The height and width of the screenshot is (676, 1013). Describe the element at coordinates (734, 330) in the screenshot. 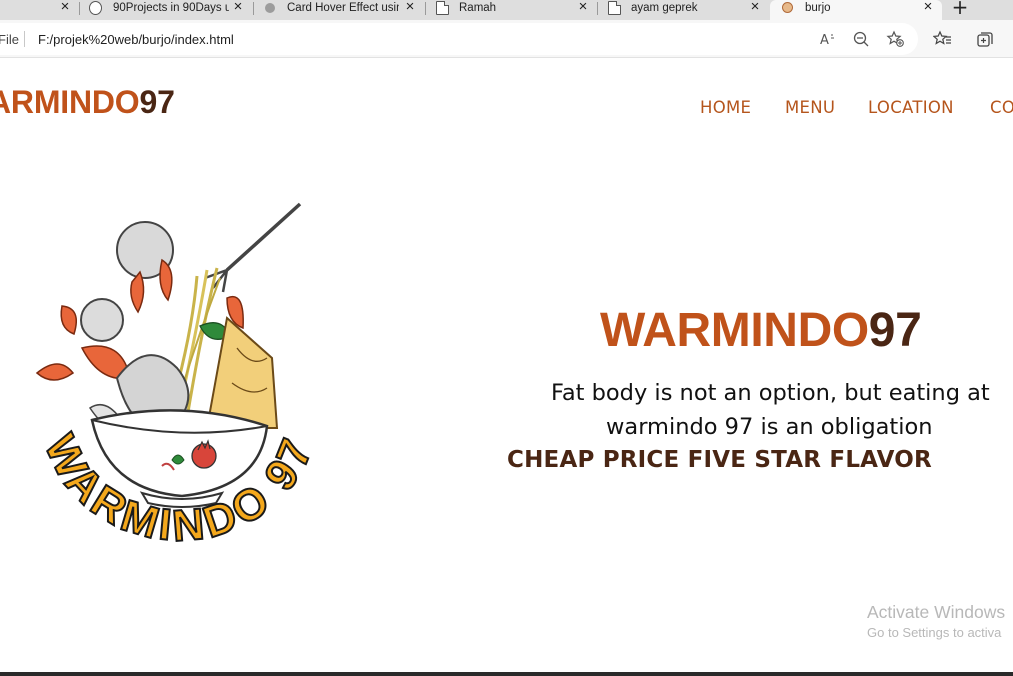

I see `hero-title-text: WARMINDO` at that location.